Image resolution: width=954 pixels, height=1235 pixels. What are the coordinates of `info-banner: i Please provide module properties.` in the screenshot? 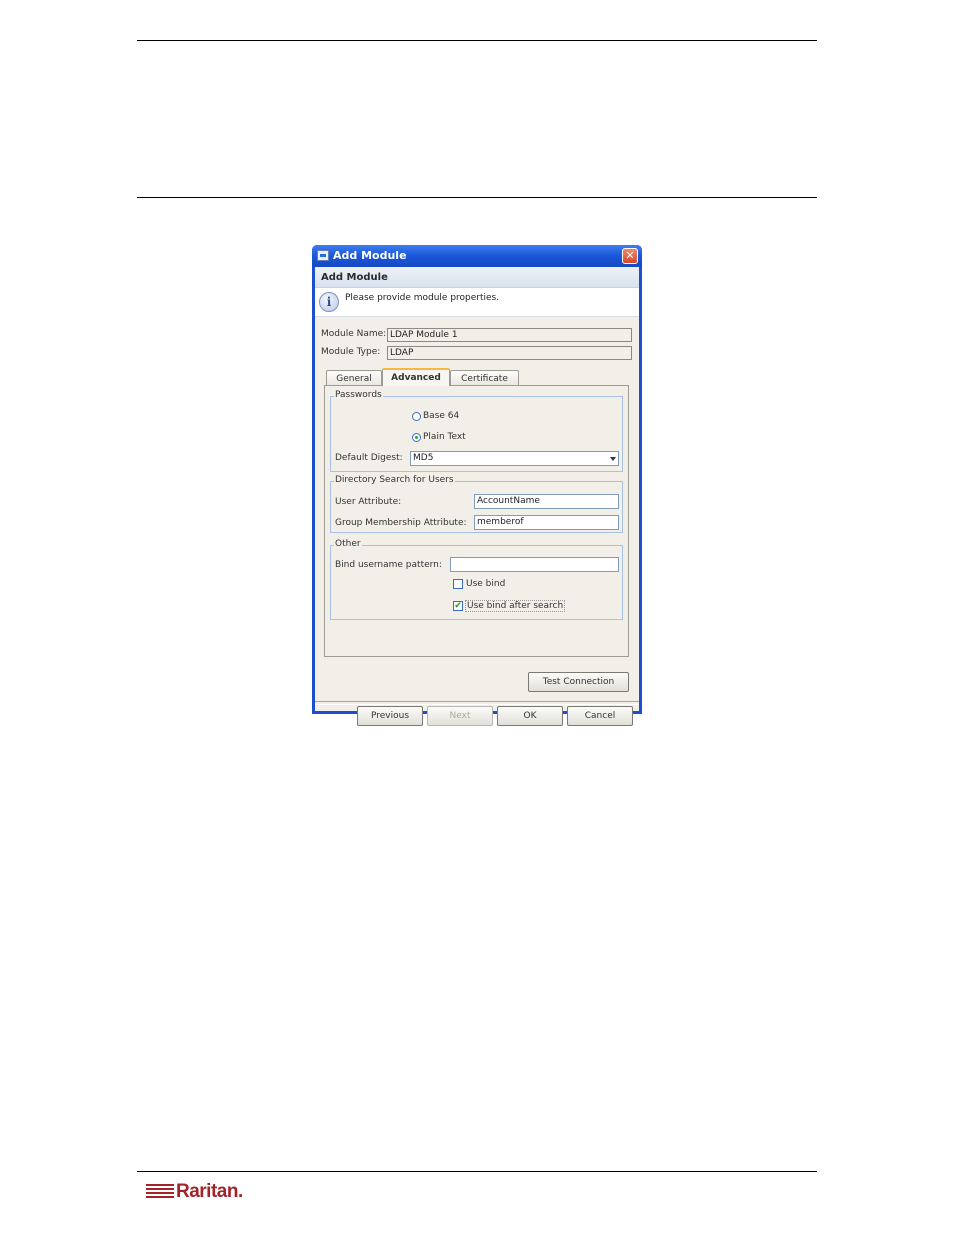 It's located at (477, 302).